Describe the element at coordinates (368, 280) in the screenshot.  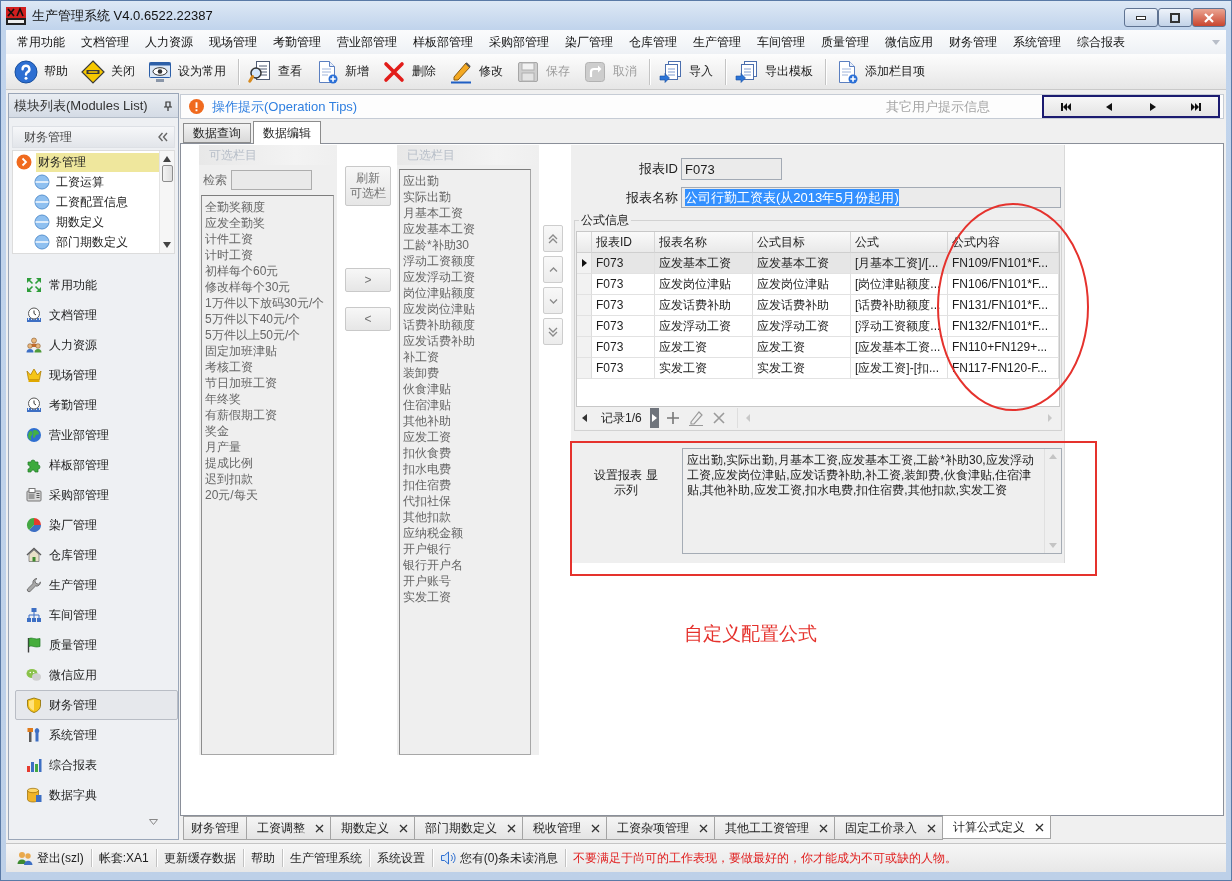
I see `transfer-button: >` at that location.